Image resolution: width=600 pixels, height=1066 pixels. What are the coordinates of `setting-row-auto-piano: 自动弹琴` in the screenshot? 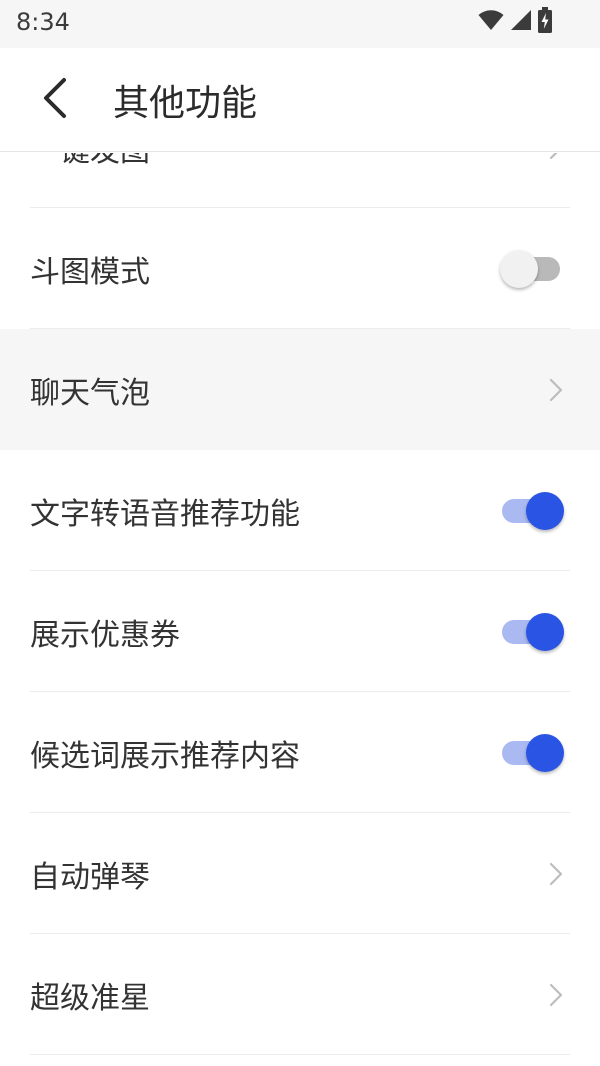 It's located at (300, 873).